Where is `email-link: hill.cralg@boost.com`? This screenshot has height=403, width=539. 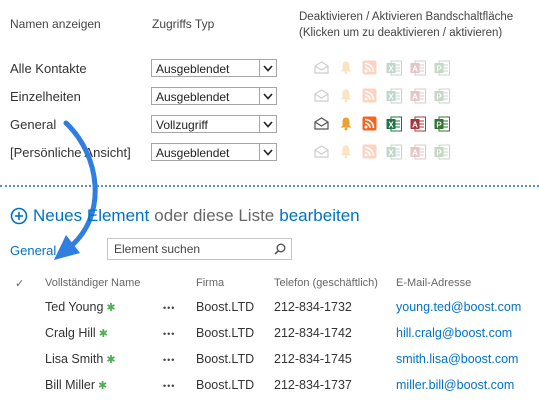
email-link: hill.cralg@boost.com is located at coordinates (454, 333).